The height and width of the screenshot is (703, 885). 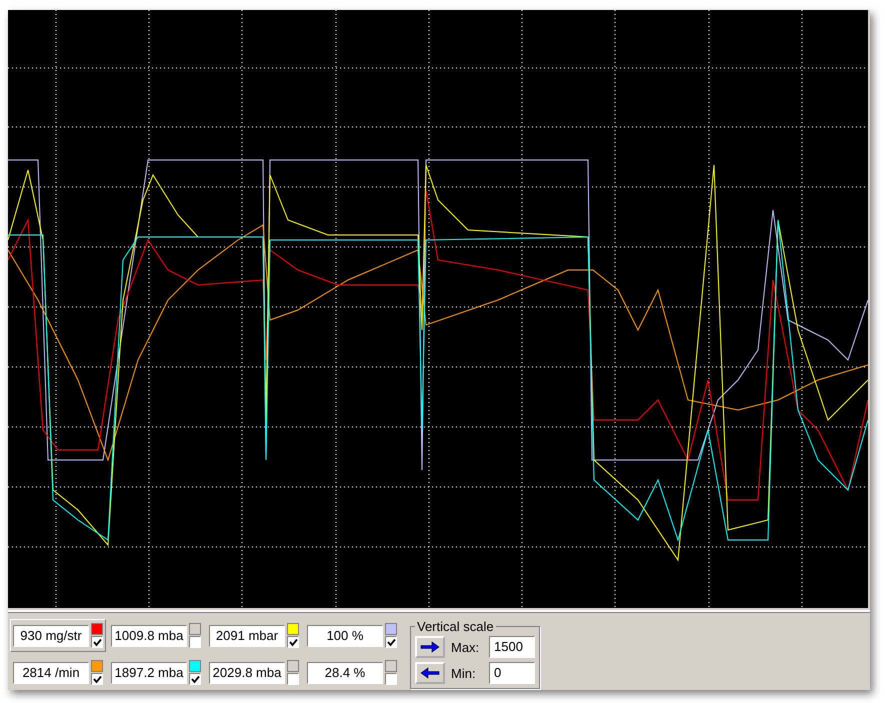 I want to click on decrease-button, so click(x=430, y=673).